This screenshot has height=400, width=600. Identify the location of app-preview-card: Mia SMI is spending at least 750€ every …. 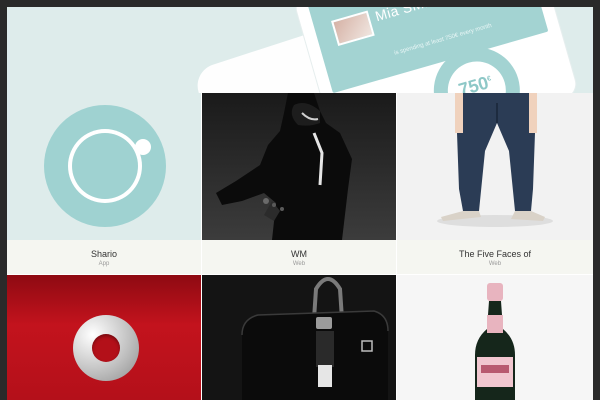
(436, 50).